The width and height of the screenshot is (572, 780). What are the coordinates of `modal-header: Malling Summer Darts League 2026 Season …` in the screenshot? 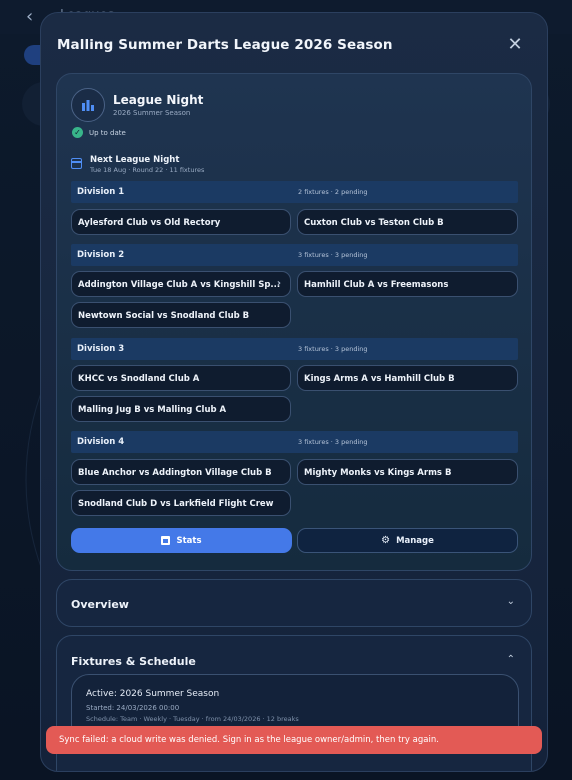 It's located at (294, 43).